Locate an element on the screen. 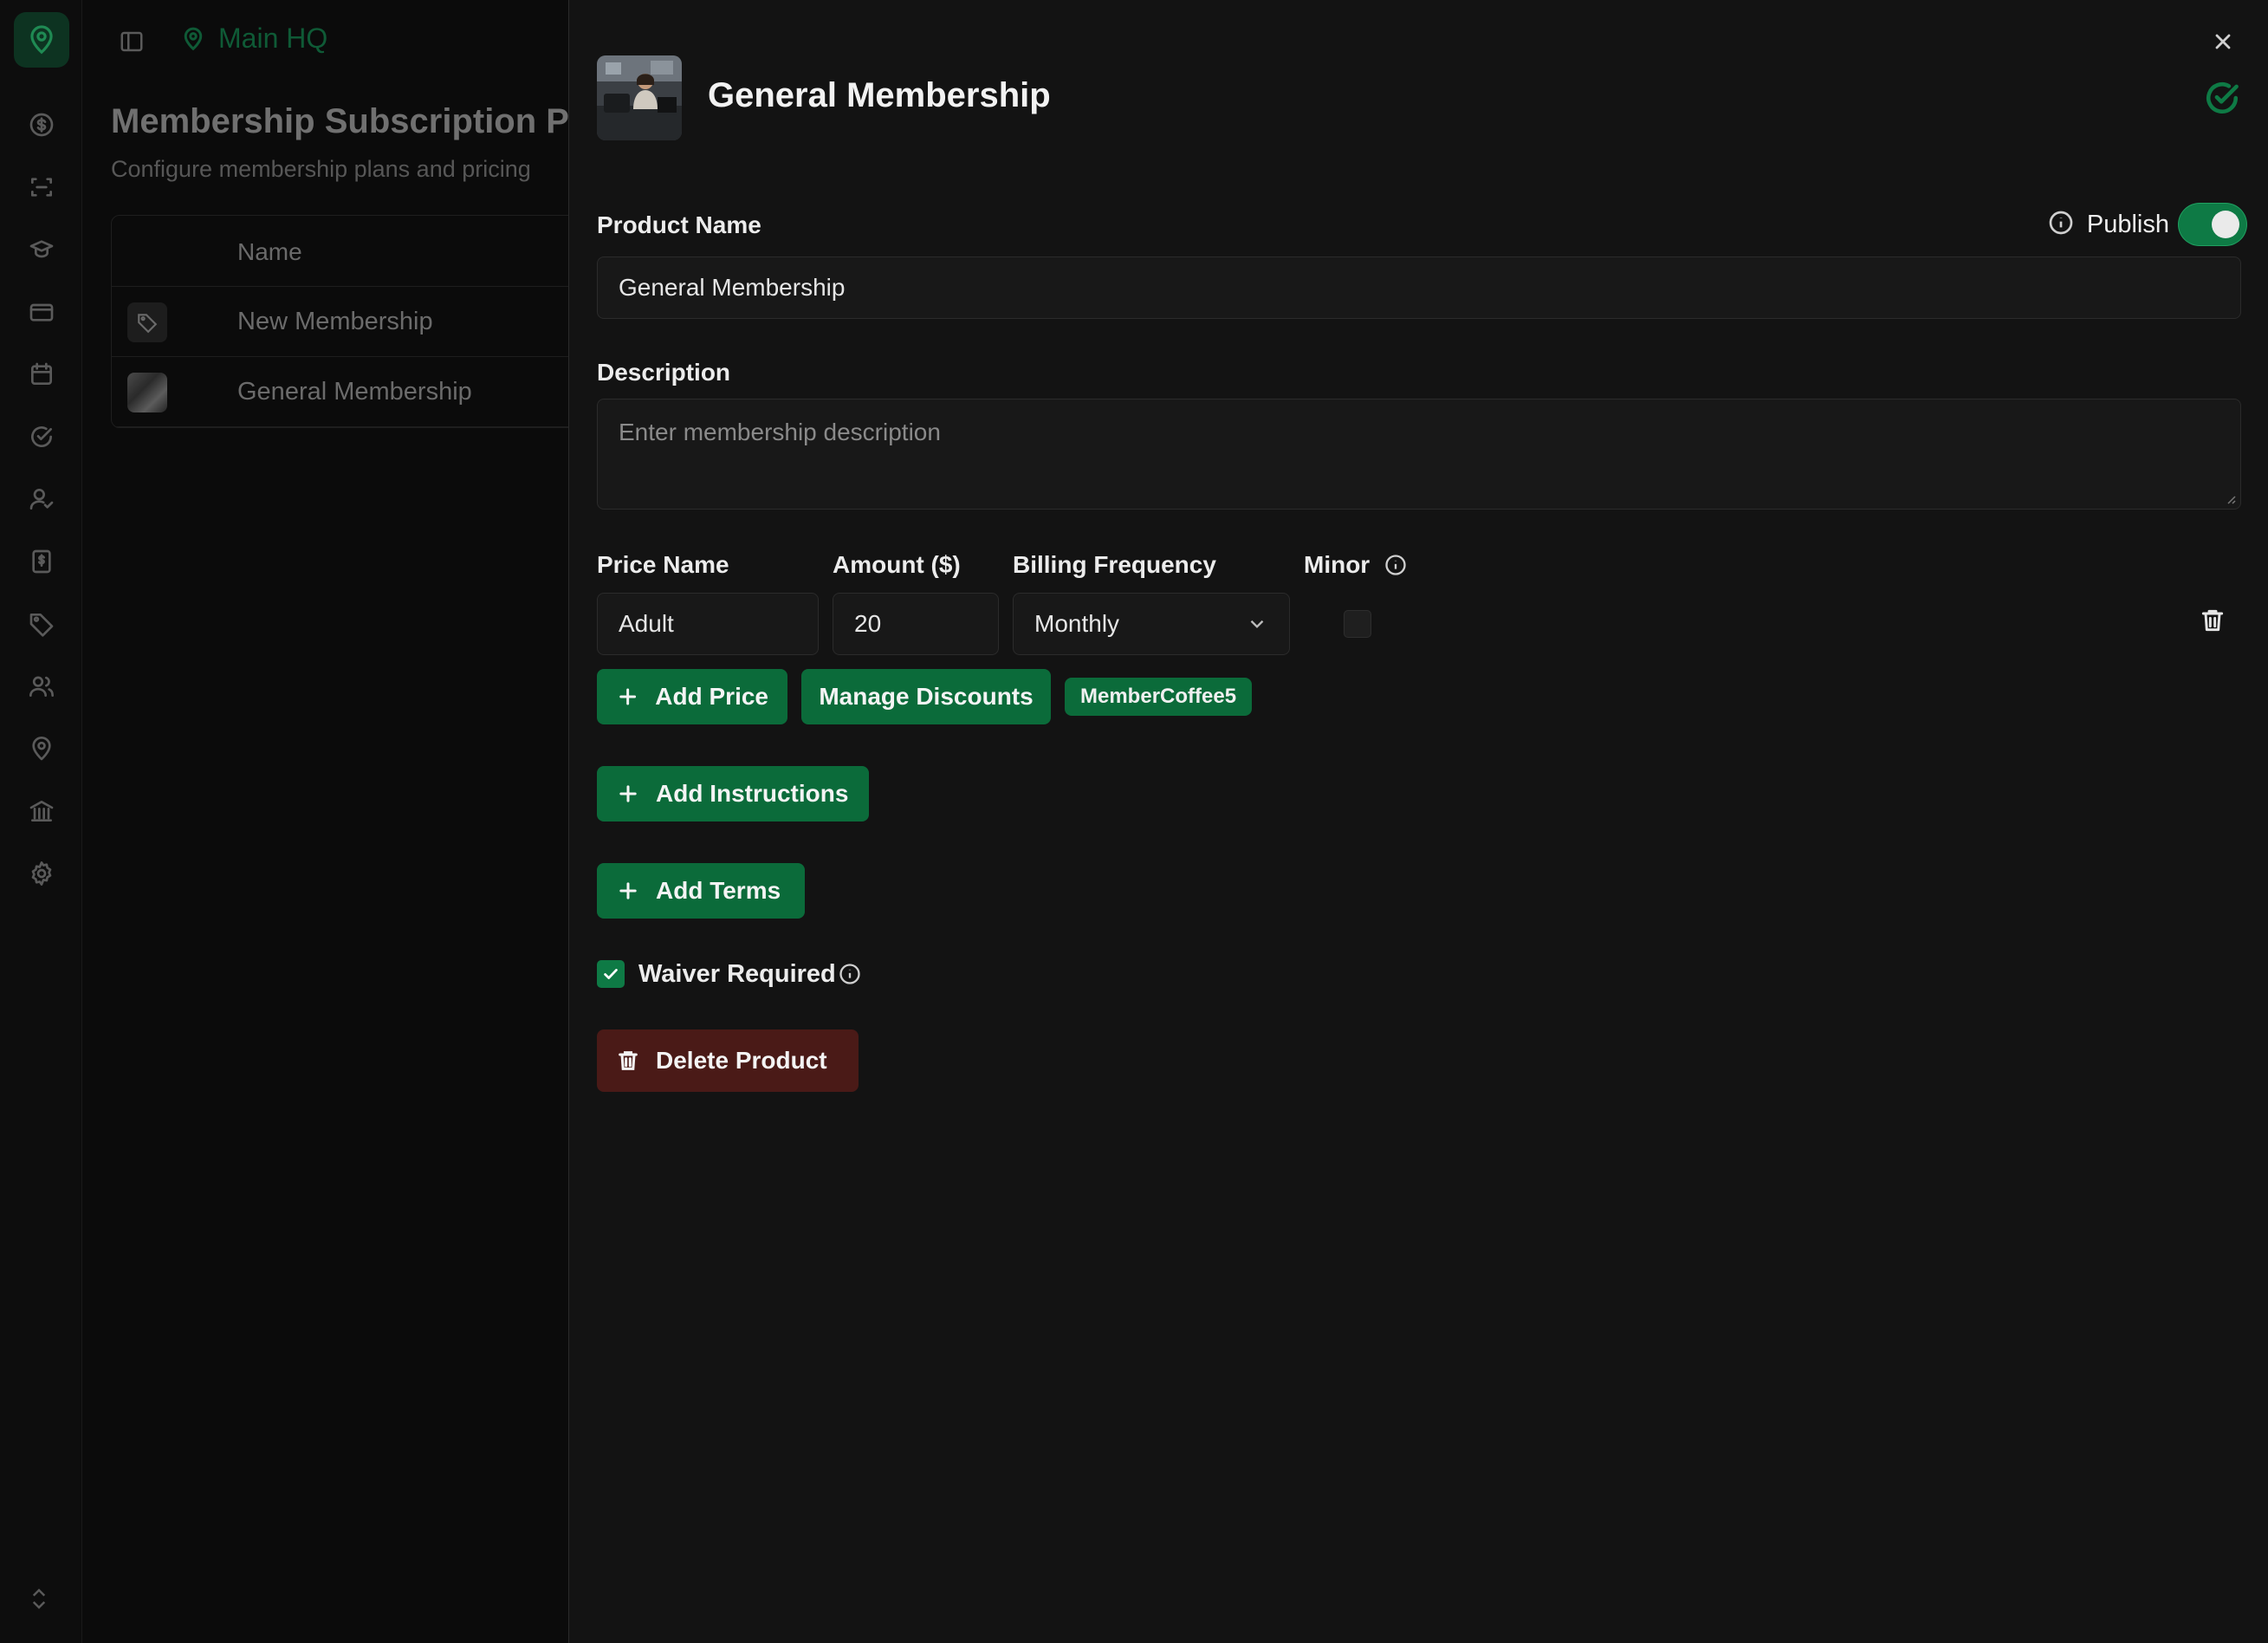  nav-check-circle-icon is located at coordinates (41, 436).